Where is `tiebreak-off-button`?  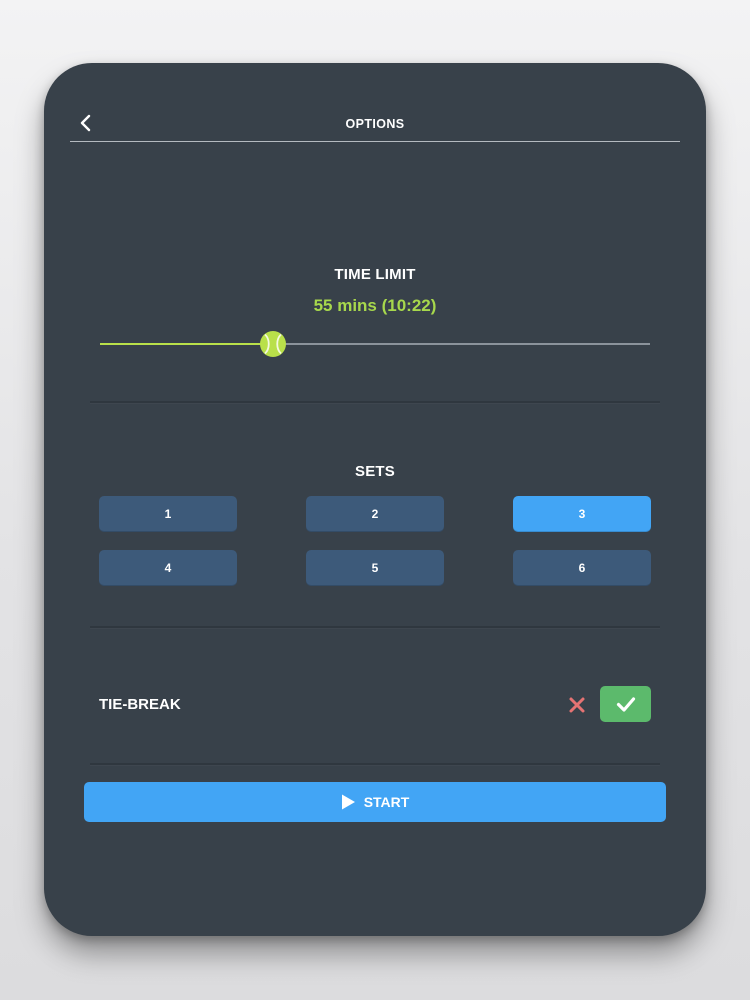
tiebreak-off-button is located at coordinates (577, 705).